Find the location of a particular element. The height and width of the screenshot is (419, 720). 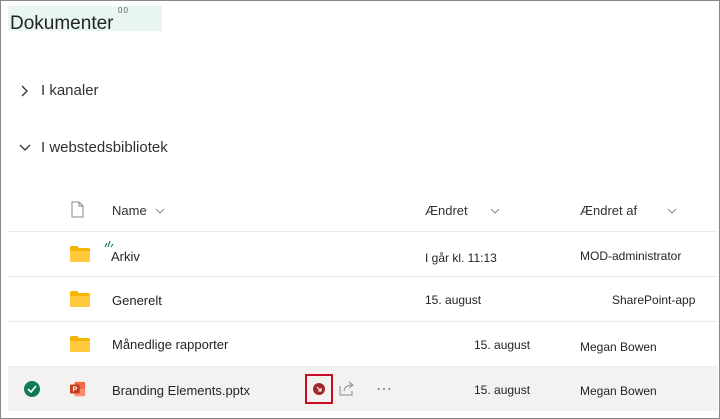

column-header-modified: Ændret is located at coordinates (462, 210).